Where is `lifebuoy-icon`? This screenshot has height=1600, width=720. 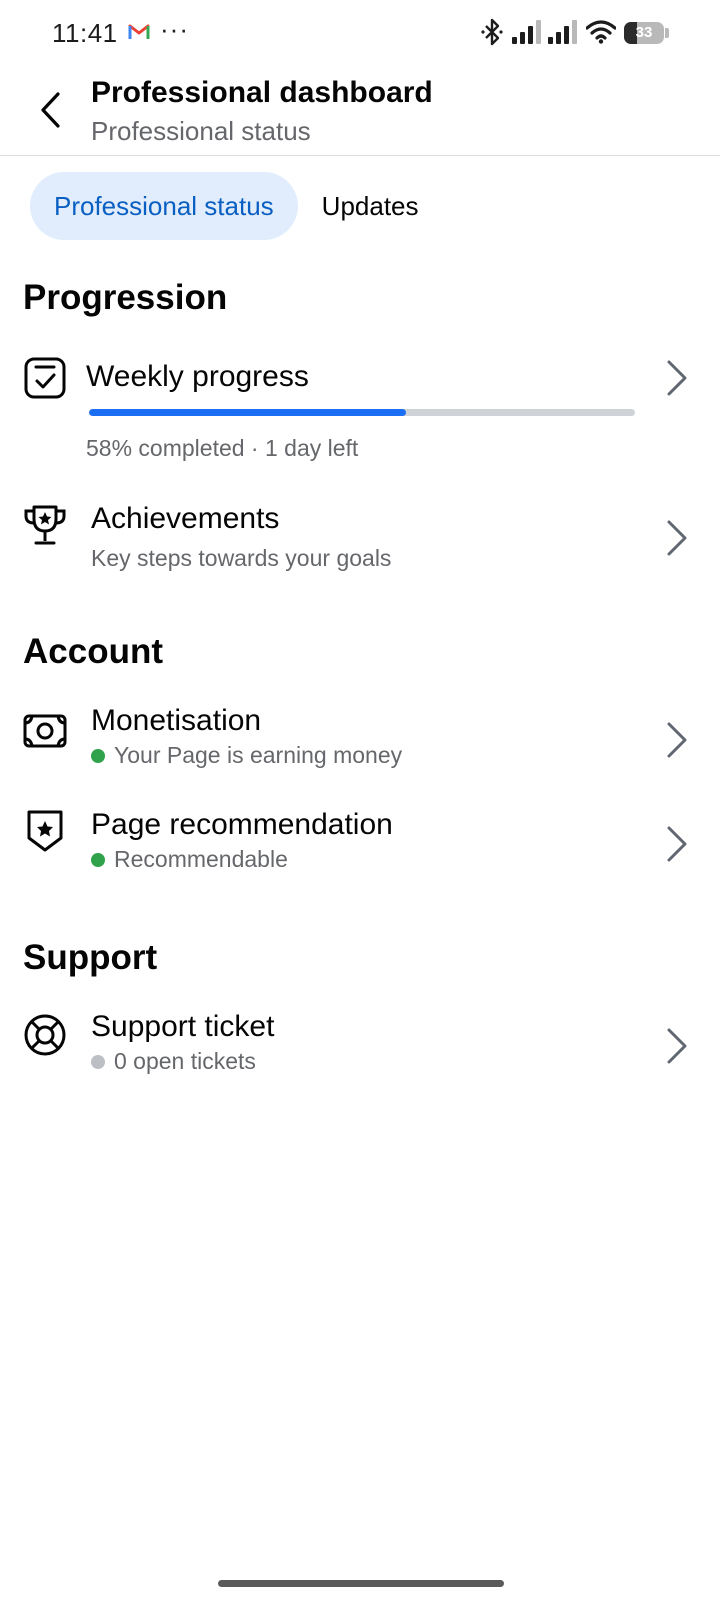 lifebuoy-icon is located at coordinates (45, 1035).